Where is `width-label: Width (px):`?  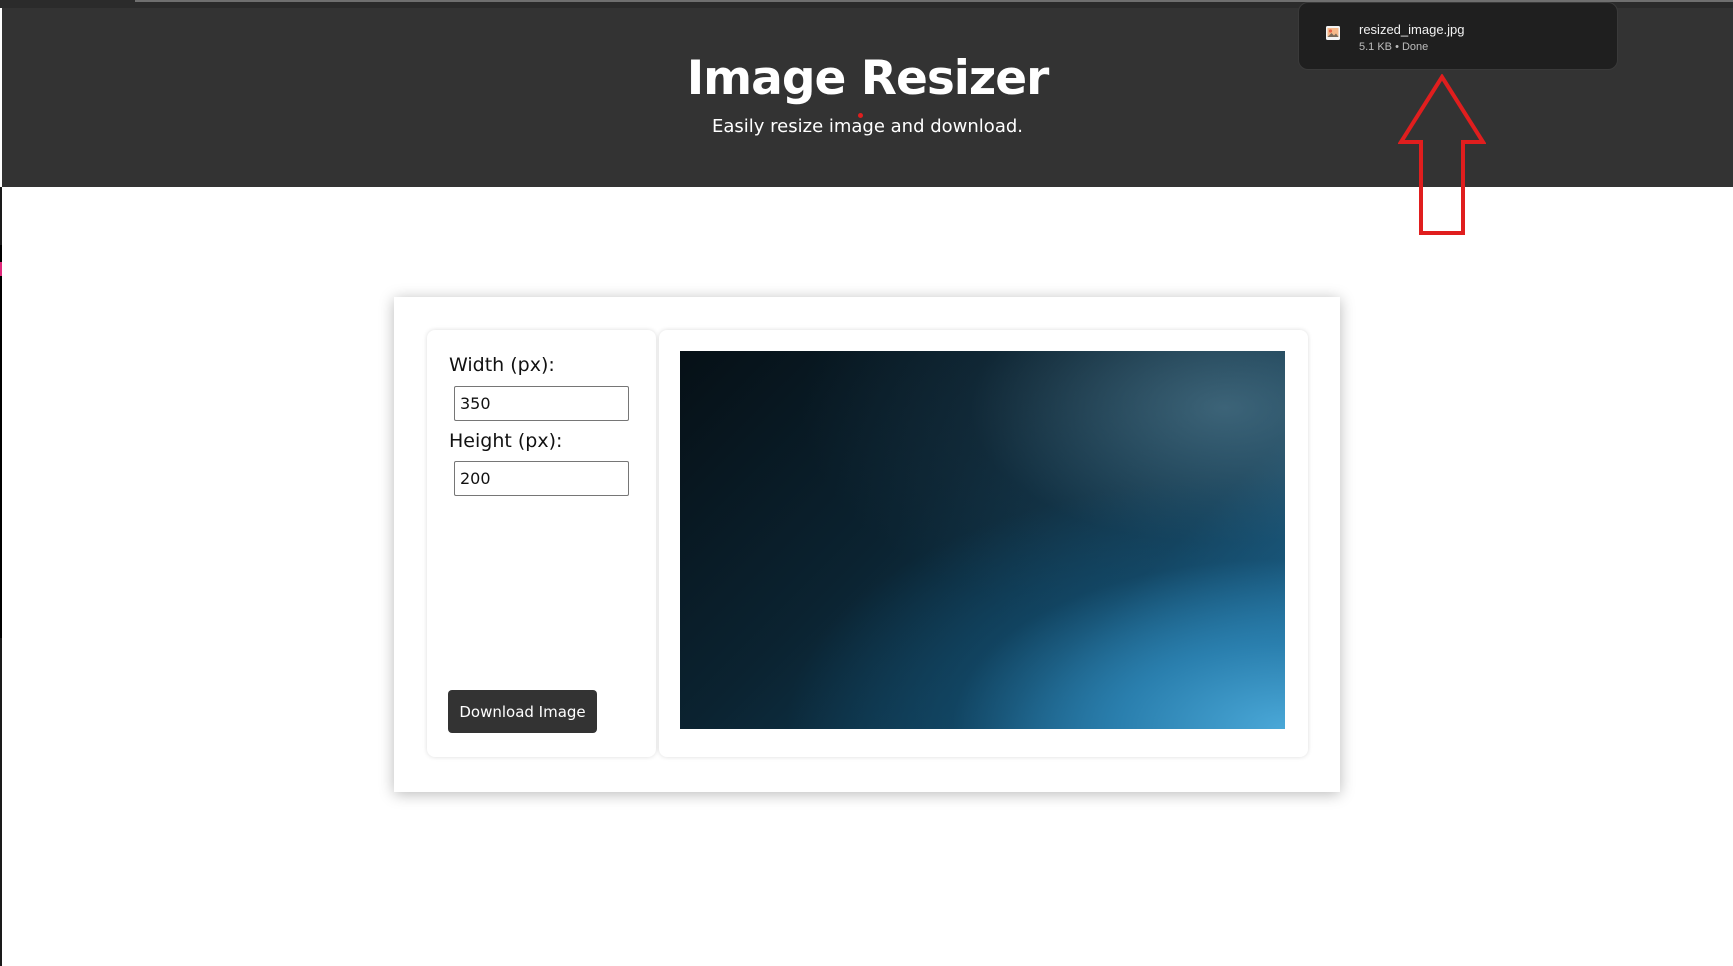 width-label: Width (px): is located at coordinates (502, 365).